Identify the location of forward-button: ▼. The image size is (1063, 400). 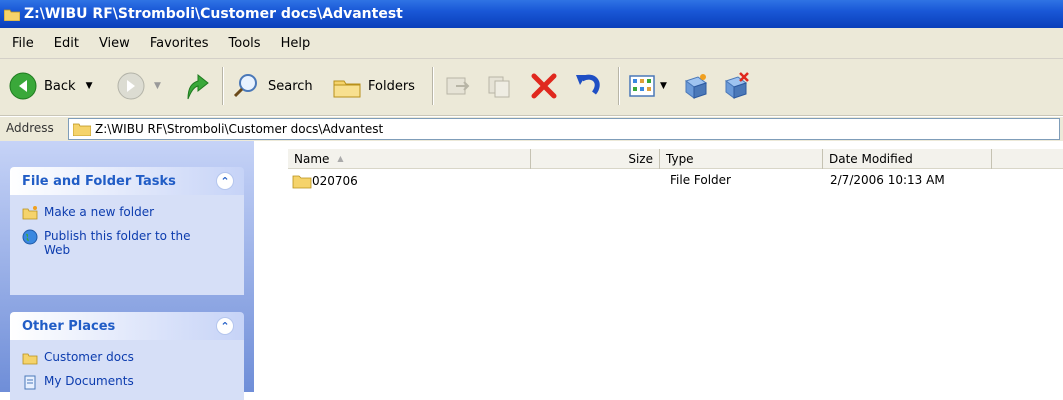
(138, 86).